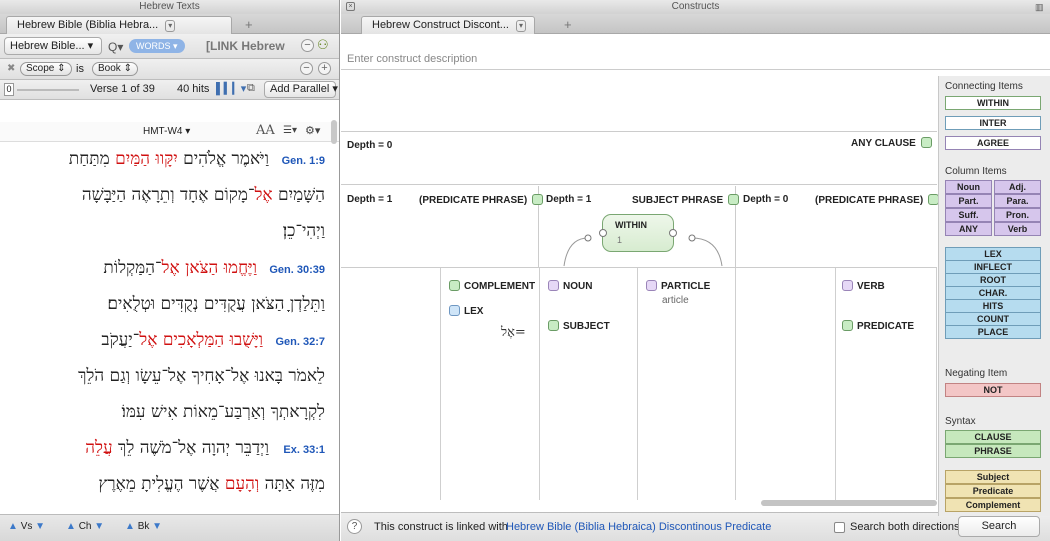 Image resolution: width=1050 pixels, height=541 pixels. Describe the element at coordinates (263, 195) in the screenshot. I see `hit-highlight: אֶל` at that location.